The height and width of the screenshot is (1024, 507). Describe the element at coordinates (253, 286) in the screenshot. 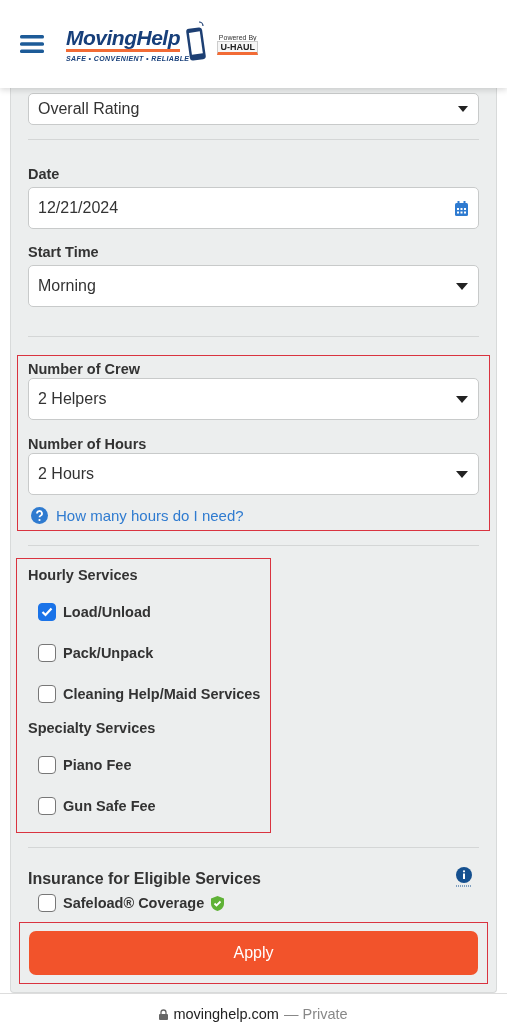

I see `select-field: Morning` at that location.